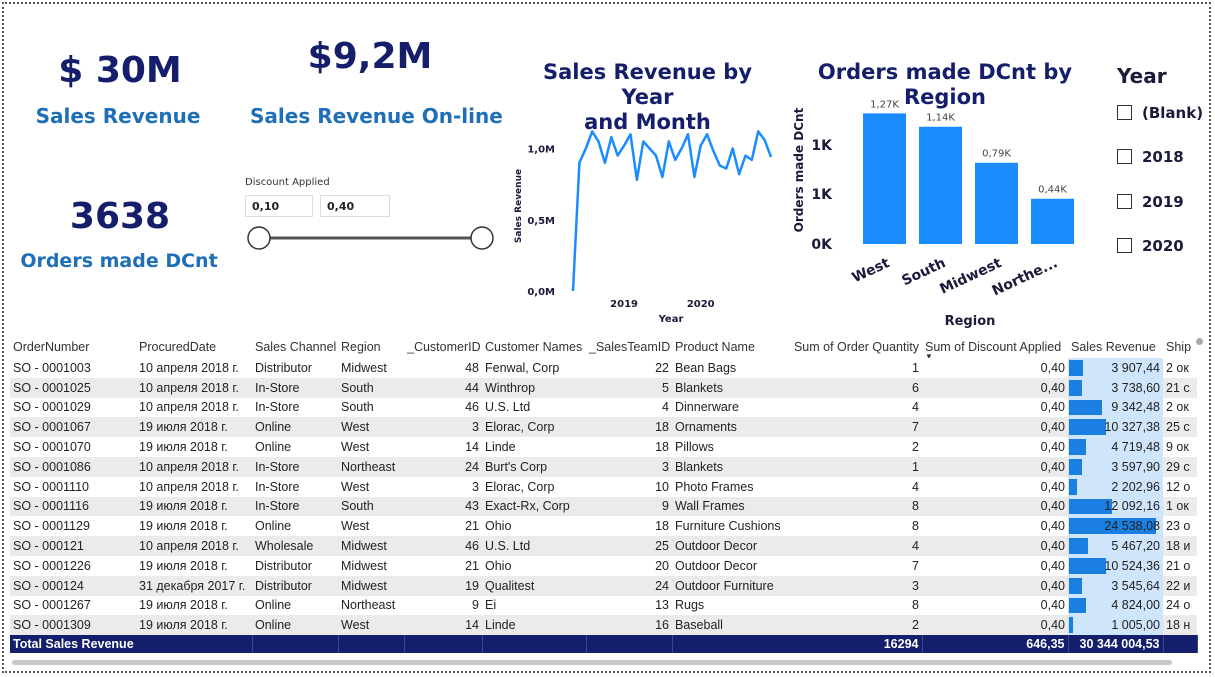 The width and height of the screenshot is (1215, 677). What do you see at coordinates (1135, 585) in the screenshot?
I see `revenue-value: 3 545,64` at bounding box center [1135, 585].